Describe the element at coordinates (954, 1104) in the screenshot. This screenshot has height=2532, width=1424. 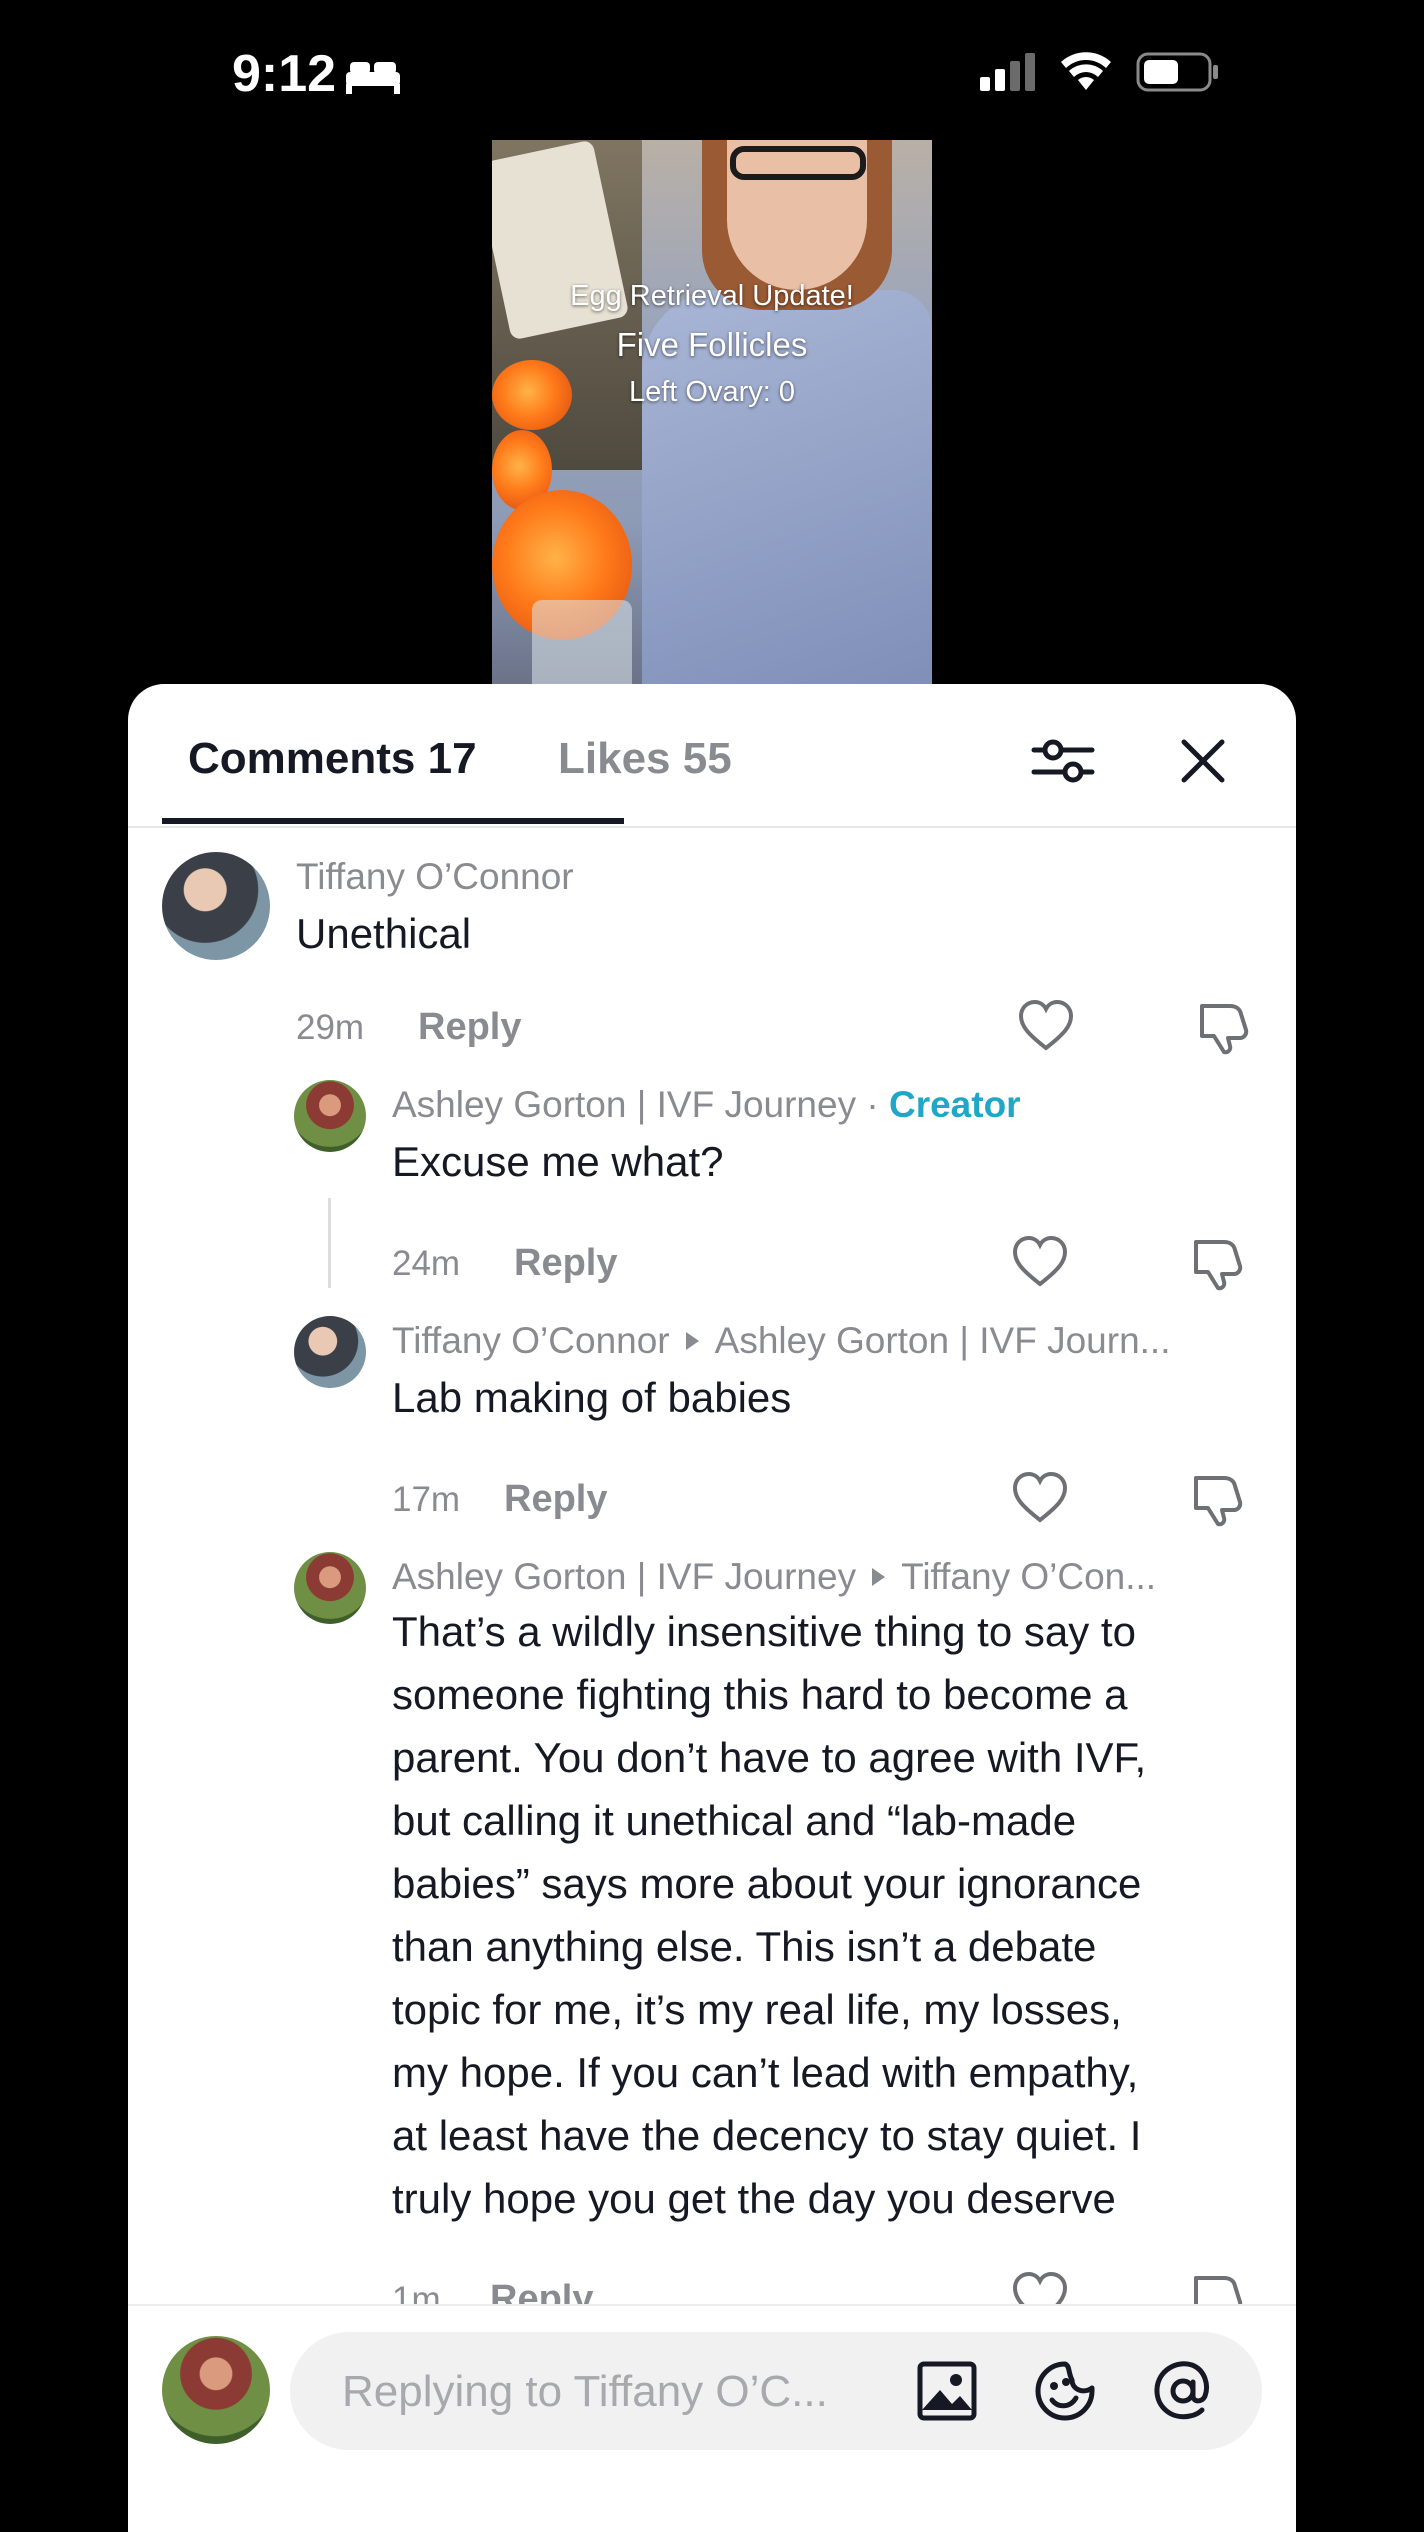
I see `creator-badge: Creator` at that location.